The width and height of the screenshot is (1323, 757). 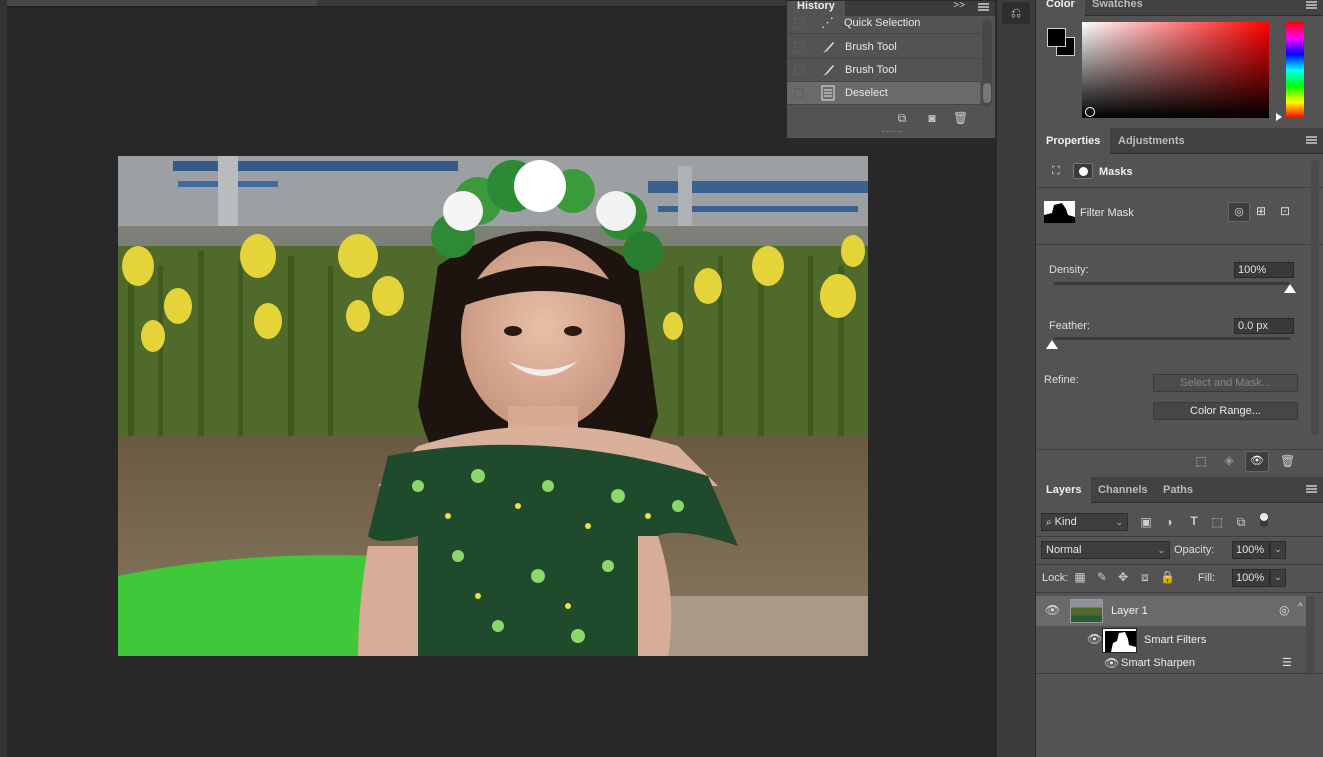 I want to click on collapse-arrow-icon: ^, so click(x=1300, y=607).